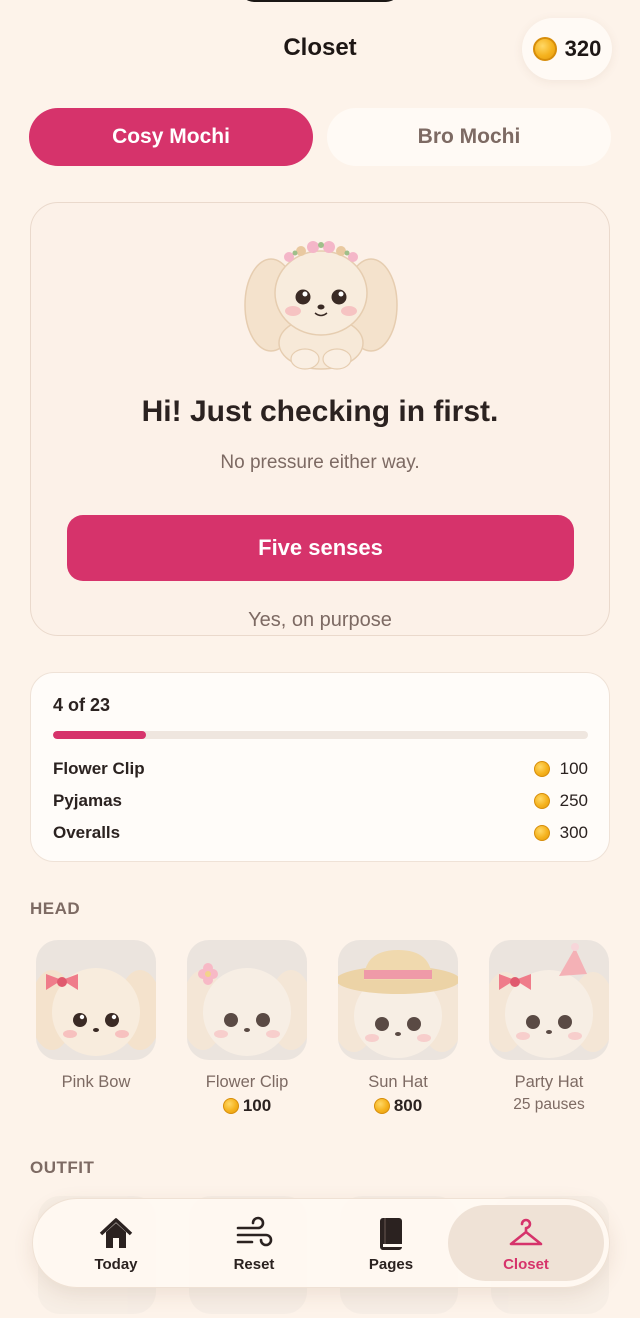 This screenshot has height=1318, width=640. Describe the element at coordinates (321, 305) in the screenshot. I see `mochi-mascot-icon` at that location.